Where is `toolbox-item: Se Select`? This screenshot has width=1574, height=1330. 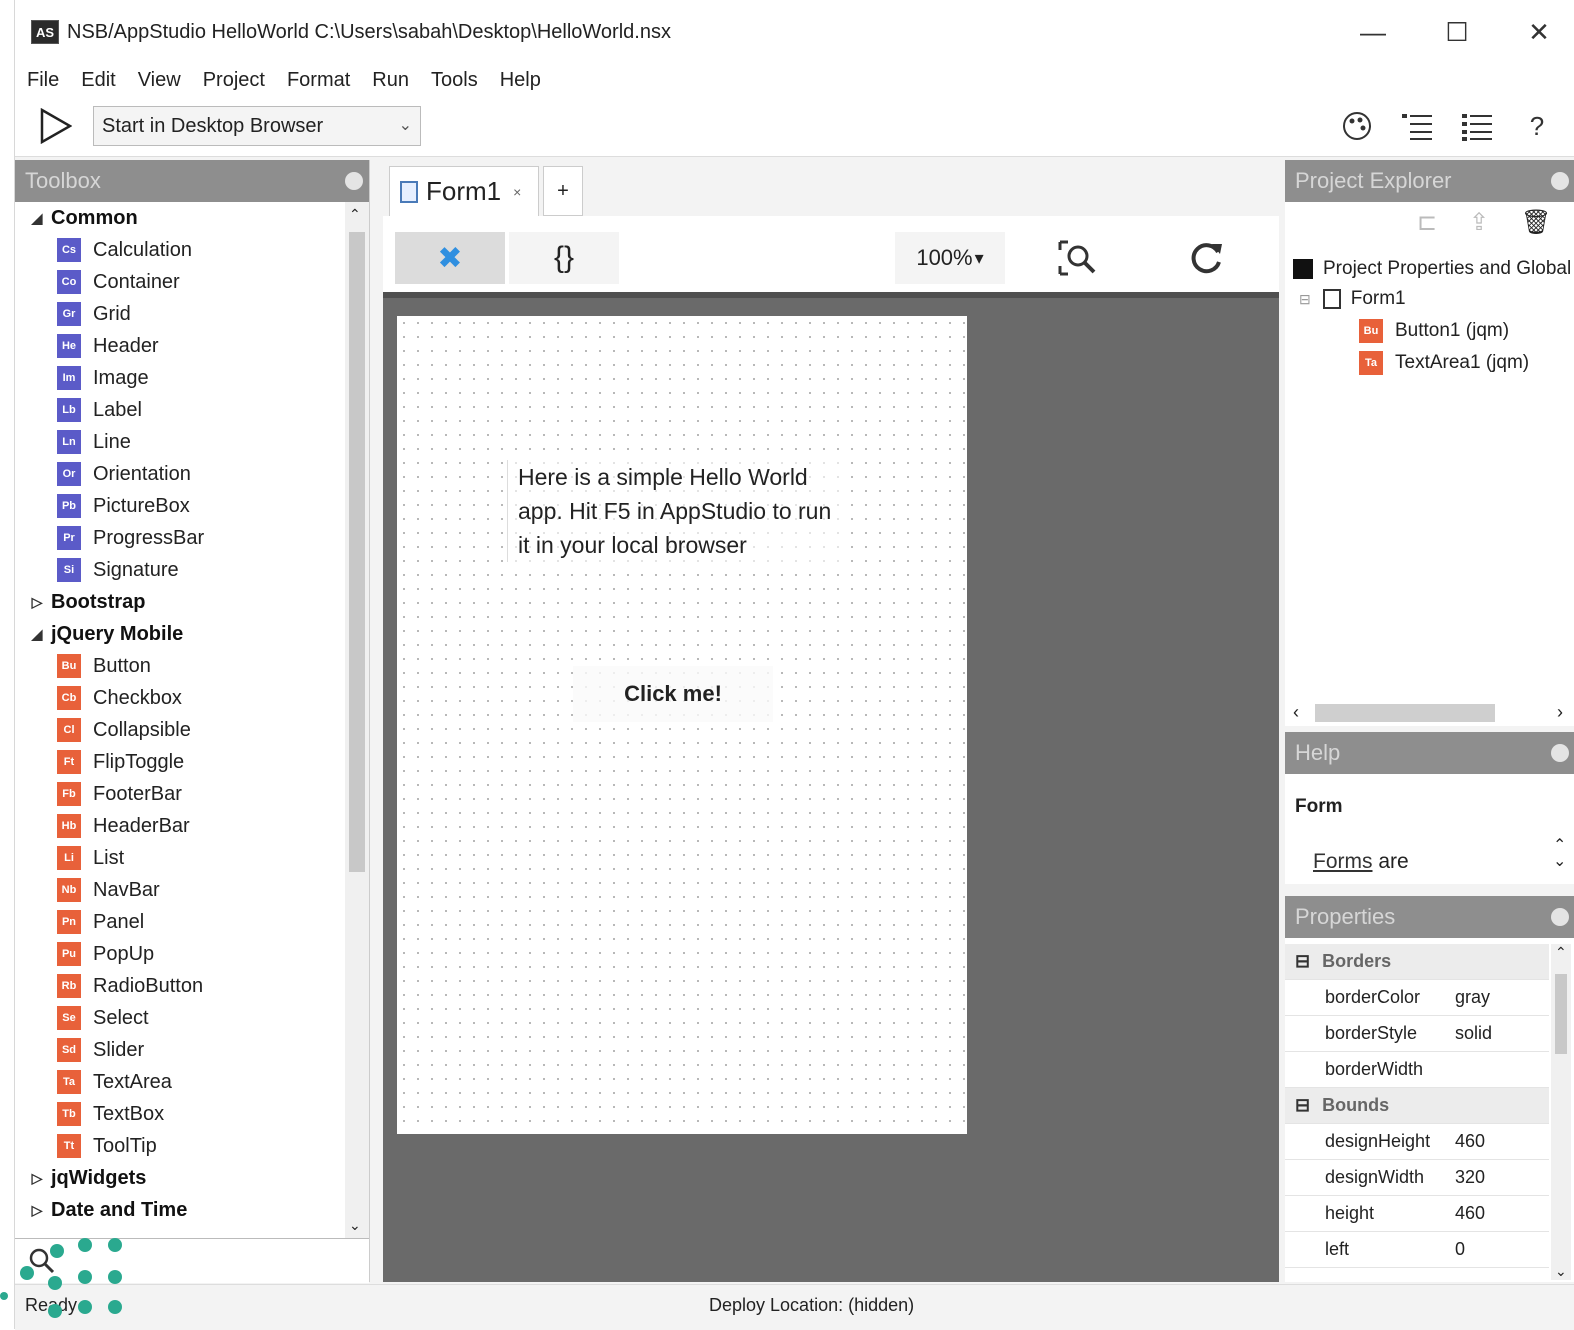 toolbox-item: Se Select is located at coordinates (180, 1018).